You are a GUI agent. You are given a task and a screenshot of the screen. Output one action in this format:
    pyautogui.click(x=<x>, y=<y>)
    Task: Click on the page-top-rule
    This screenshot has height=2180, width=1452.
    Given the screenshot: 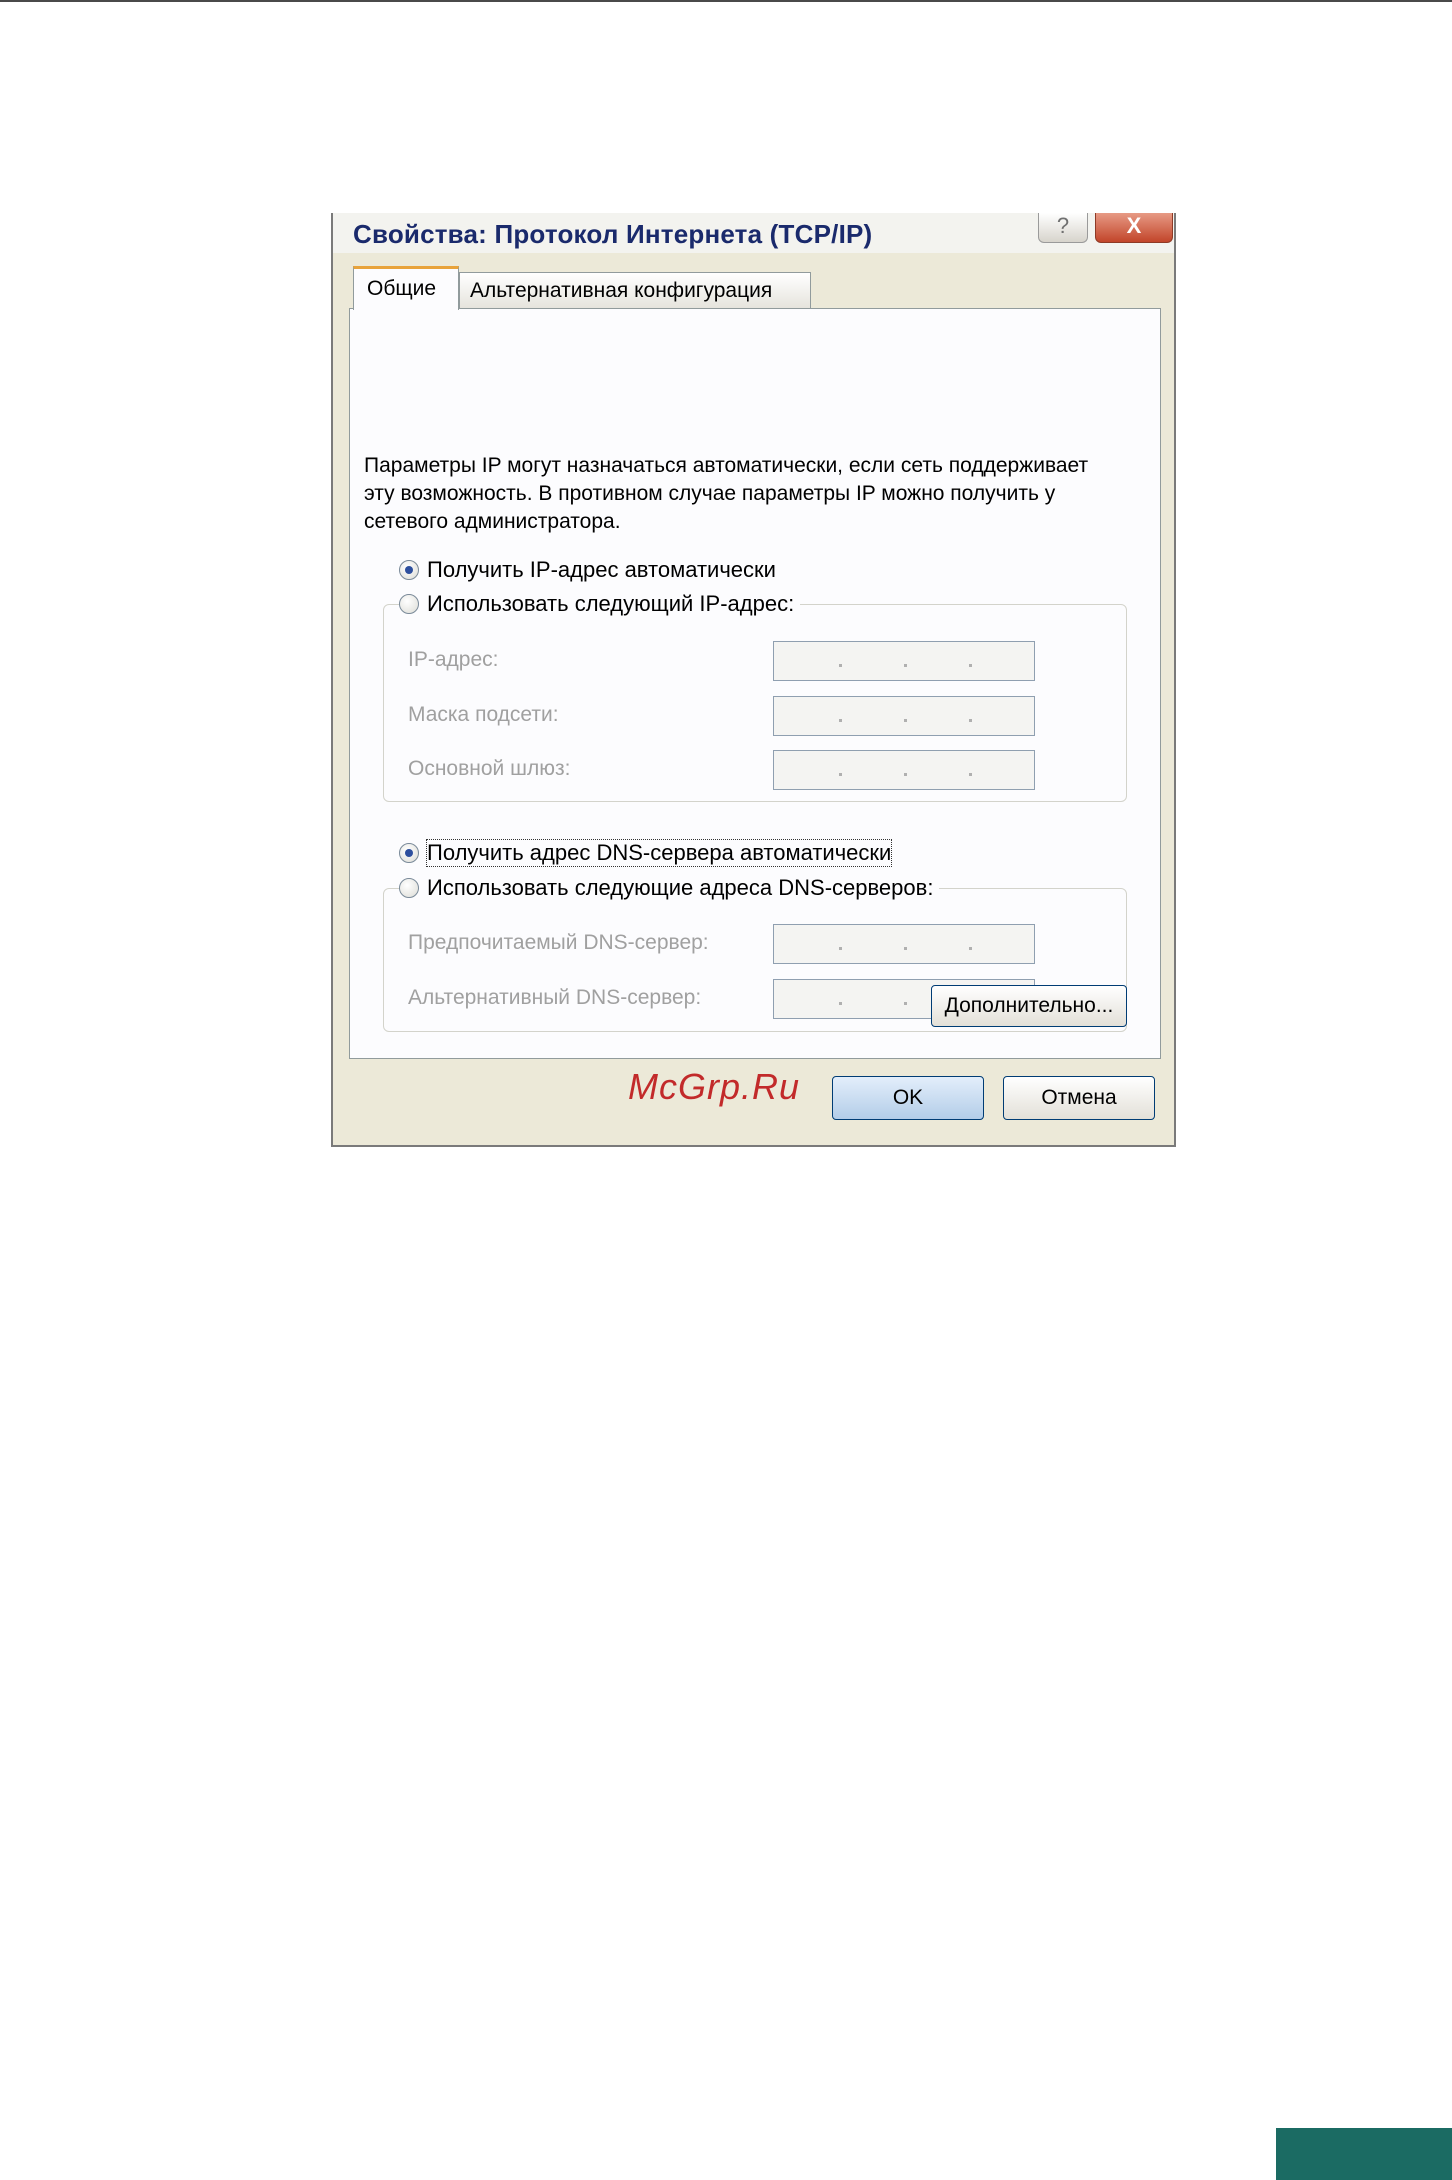 What is the action you would take?
    pyautogui.click(x=726, y=1)
    